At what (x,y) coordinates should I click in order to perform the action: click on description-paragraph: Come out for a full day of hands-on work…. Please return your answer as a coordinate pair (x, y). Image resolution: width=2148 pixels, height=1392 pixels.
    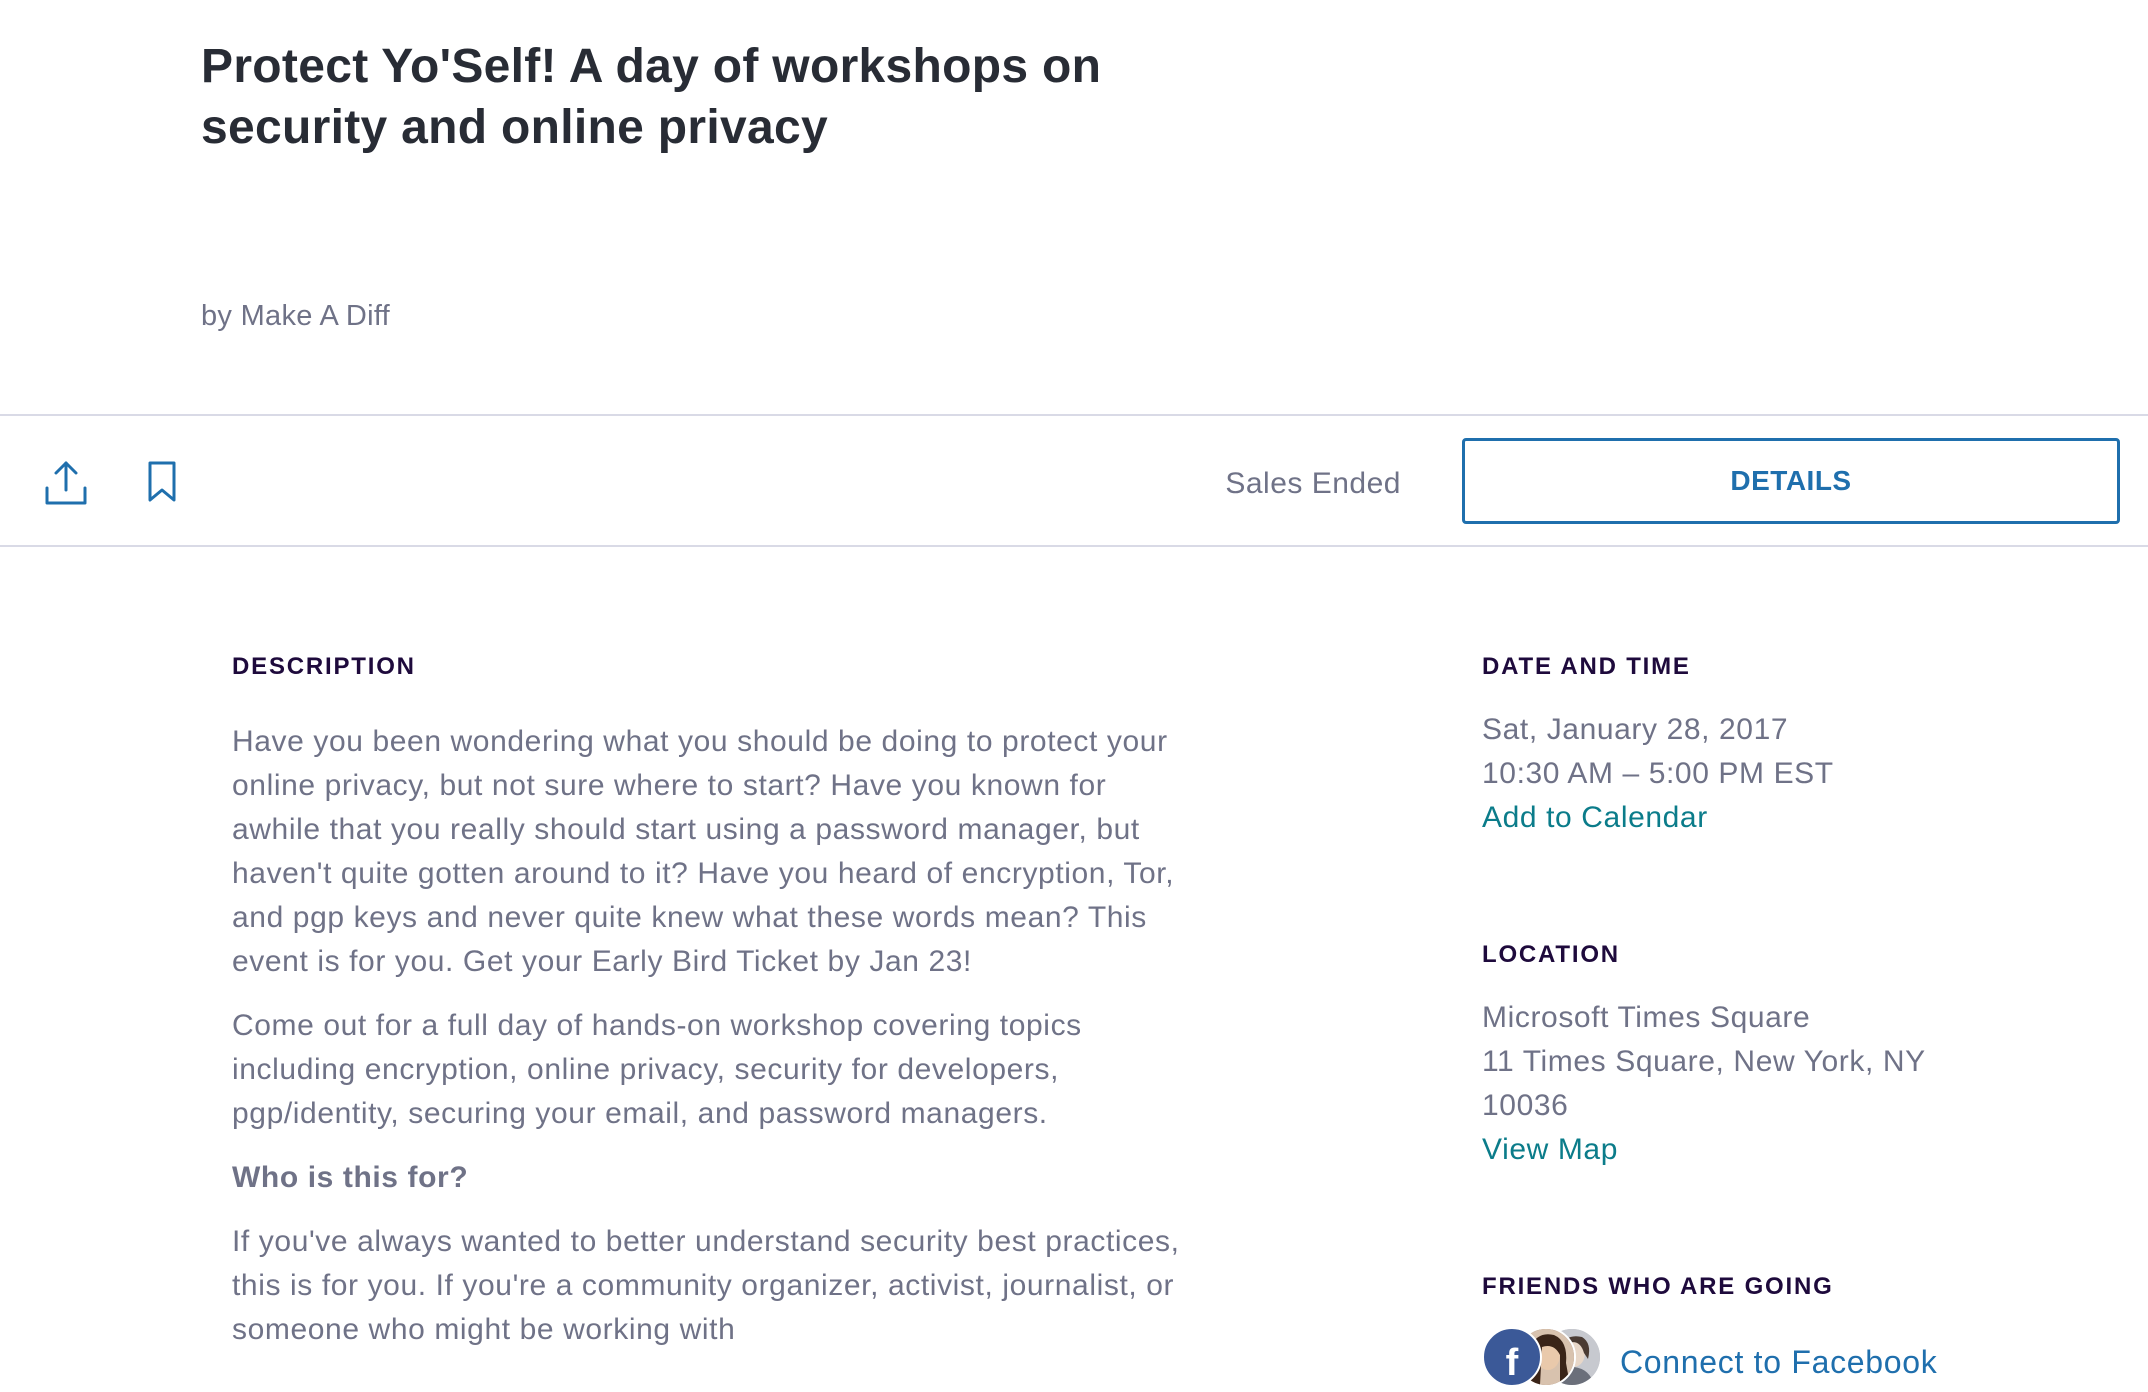
    Looking at the image, I should click on (657, 1069).